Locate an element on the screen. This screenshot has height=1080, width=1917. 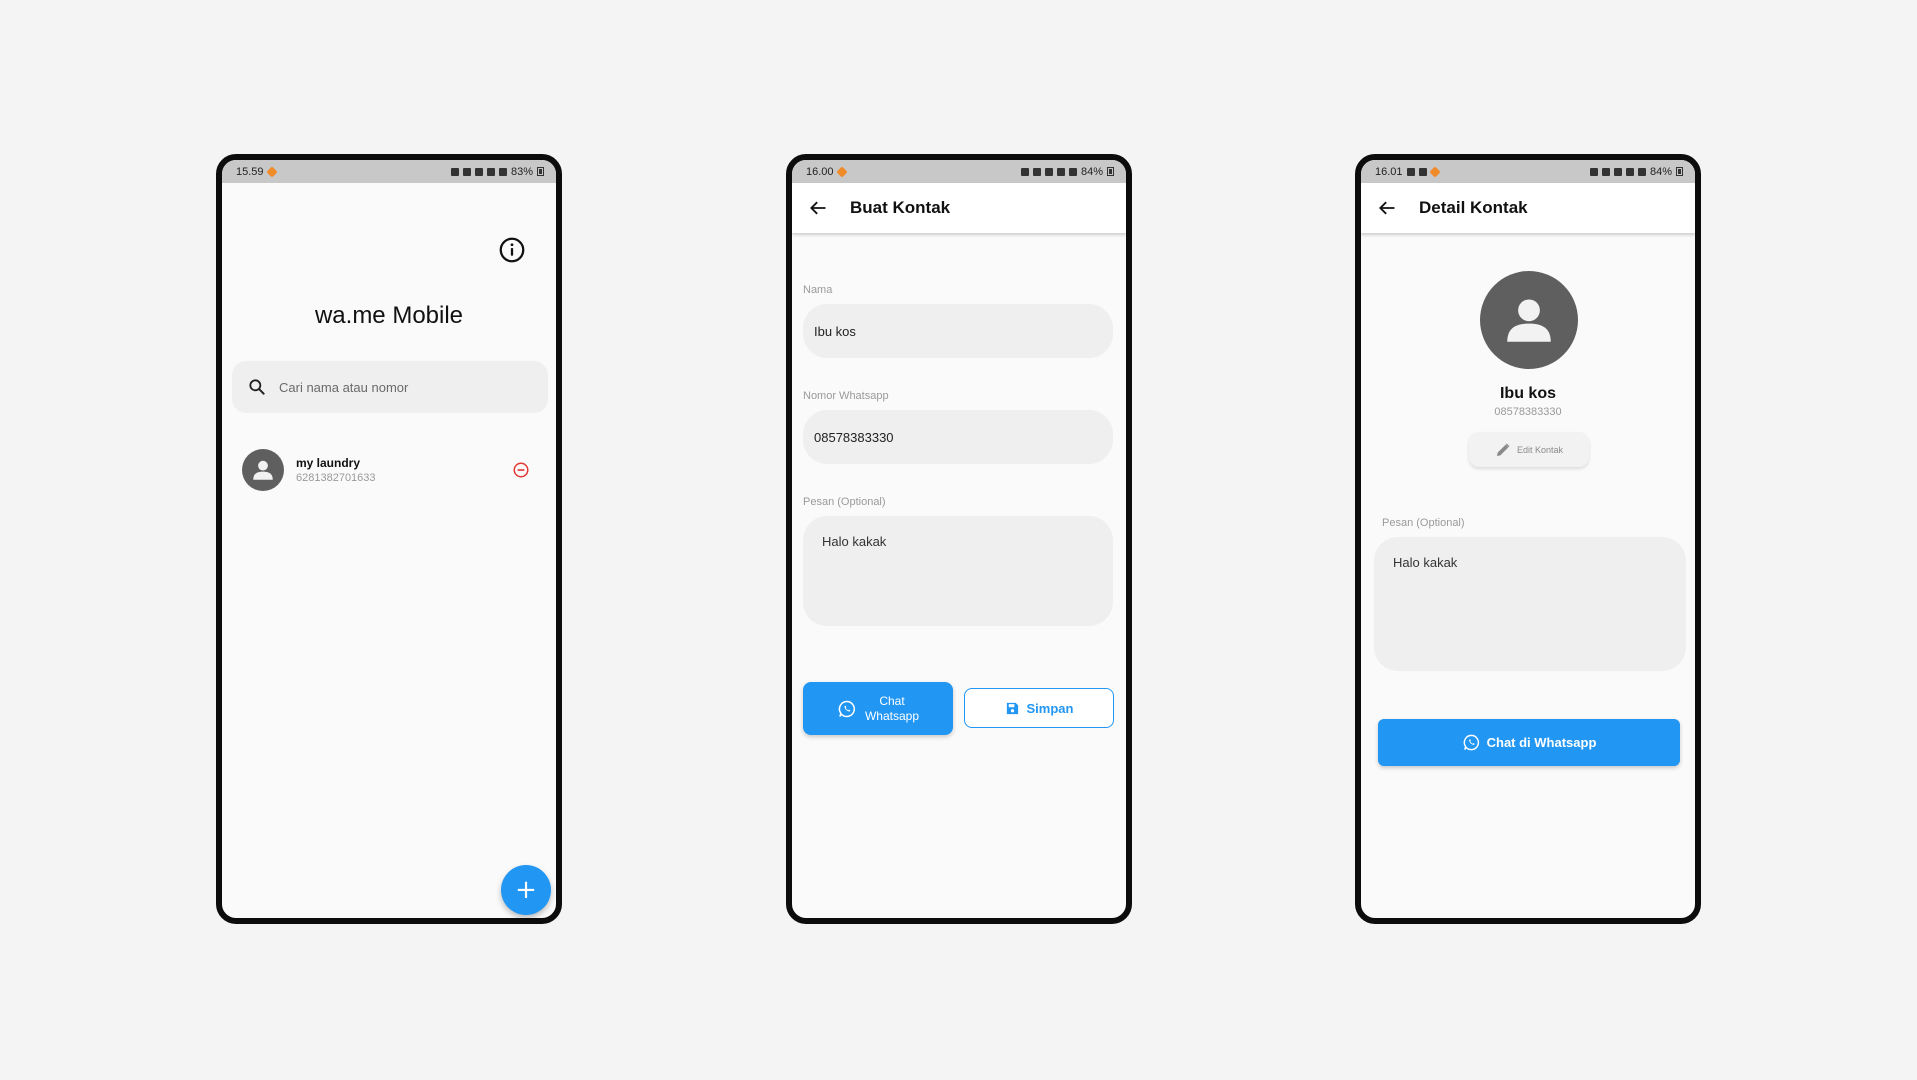
status-bar: 16.00 84% is located at coordinates (959, 171).